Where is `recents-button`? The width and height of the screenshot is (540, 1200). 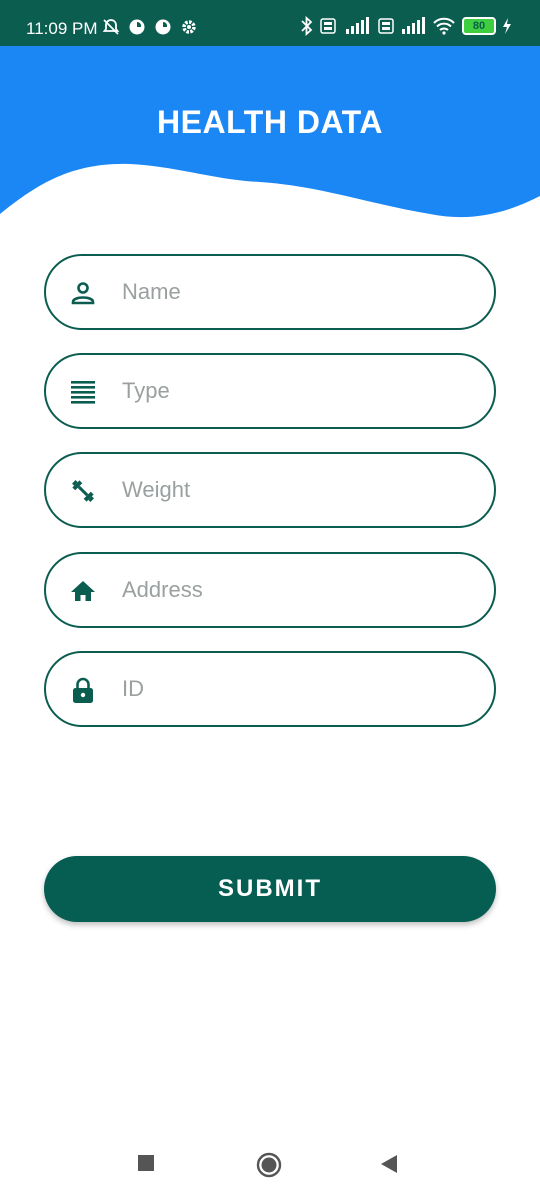 recents-button is located at coordinates (146, 1163).